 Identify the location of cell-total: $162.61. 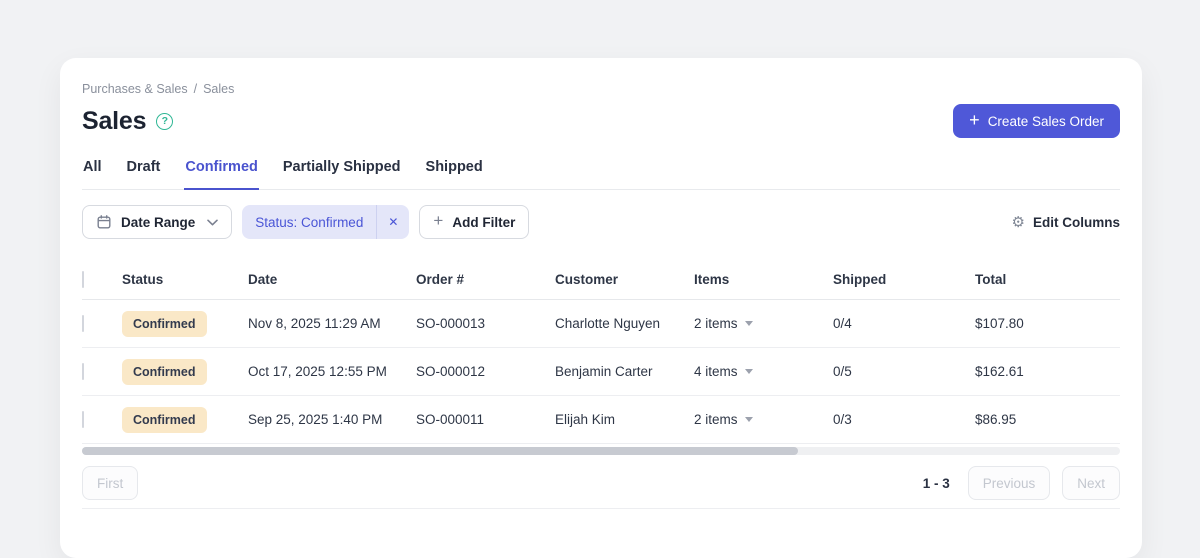
(999, 371).